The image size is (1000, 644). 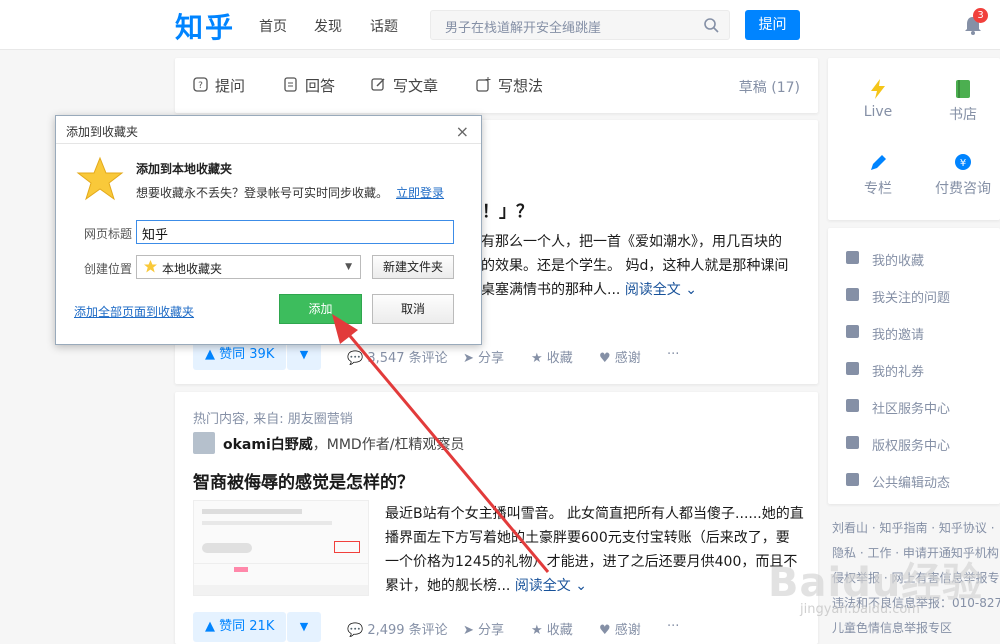 What do you see at coordinates (248, 267) in the screenshot?
I see `location-select: 本地收藏夹 ▼` at bounding box center [248, 267].